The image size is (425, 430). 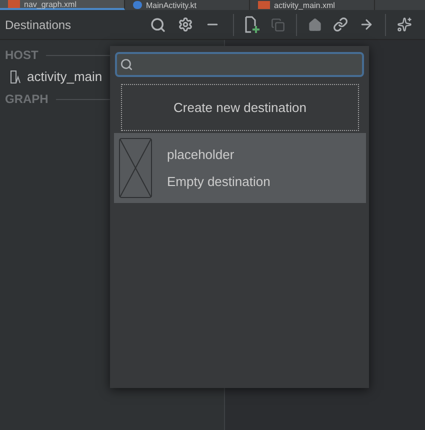 I want to click on new-destination-icon, so click(x=252, y=25).